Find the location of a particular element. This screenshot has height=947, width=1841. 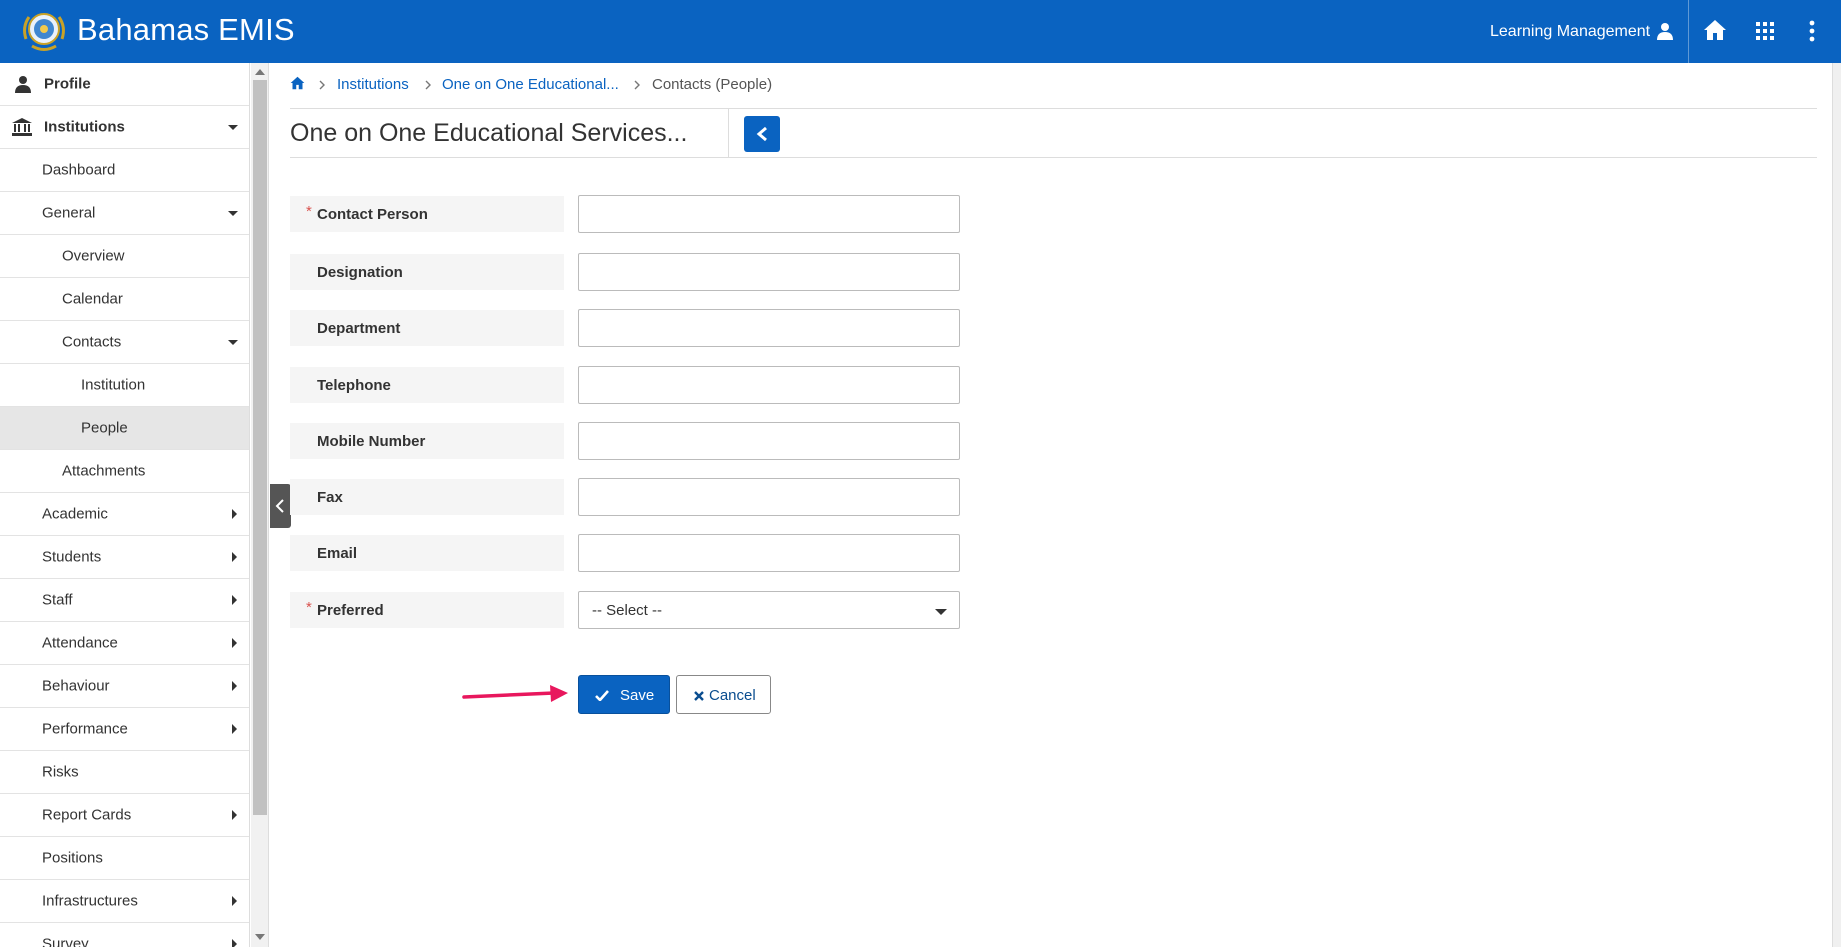

form-row-department: Department is located at coordinates (625, 328).